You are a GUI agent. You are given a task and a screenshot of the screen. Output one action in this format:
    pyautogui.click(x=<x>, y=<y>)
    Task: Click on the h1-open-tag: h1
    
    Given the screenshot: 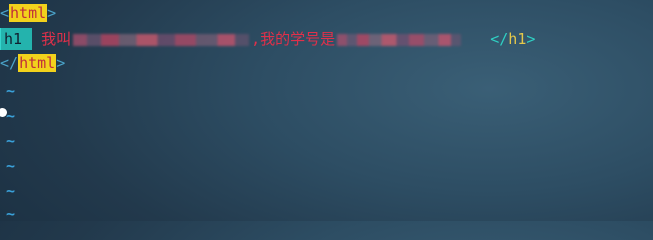 What is the action you would take?
    pyautogui.click(x=16, y=39)
    